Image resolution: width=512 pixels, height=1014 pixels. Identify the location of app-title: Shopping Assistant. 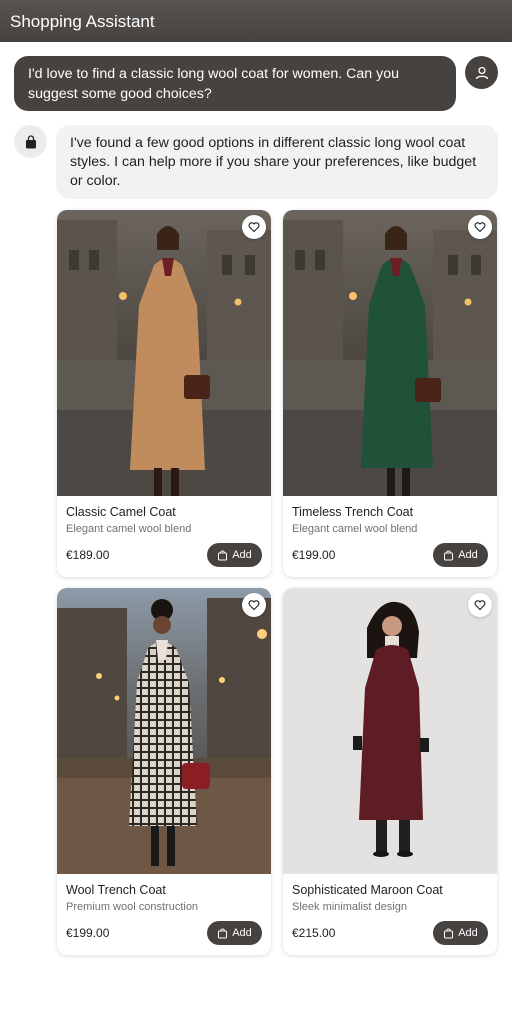
(82, 21).